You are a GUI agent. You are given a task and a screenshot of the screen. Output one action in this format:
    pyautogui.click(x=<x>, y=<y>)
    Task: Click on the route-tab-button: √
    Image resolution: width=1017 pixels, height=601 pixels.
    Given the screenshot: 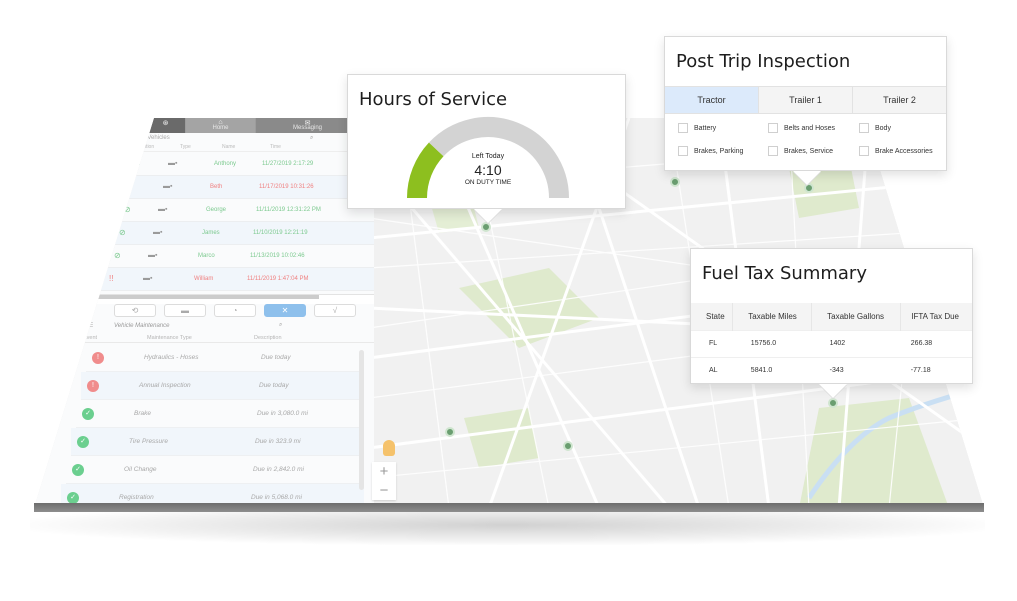 What is the action you would take?
    pyautogui.click(x=335, y=310)
    